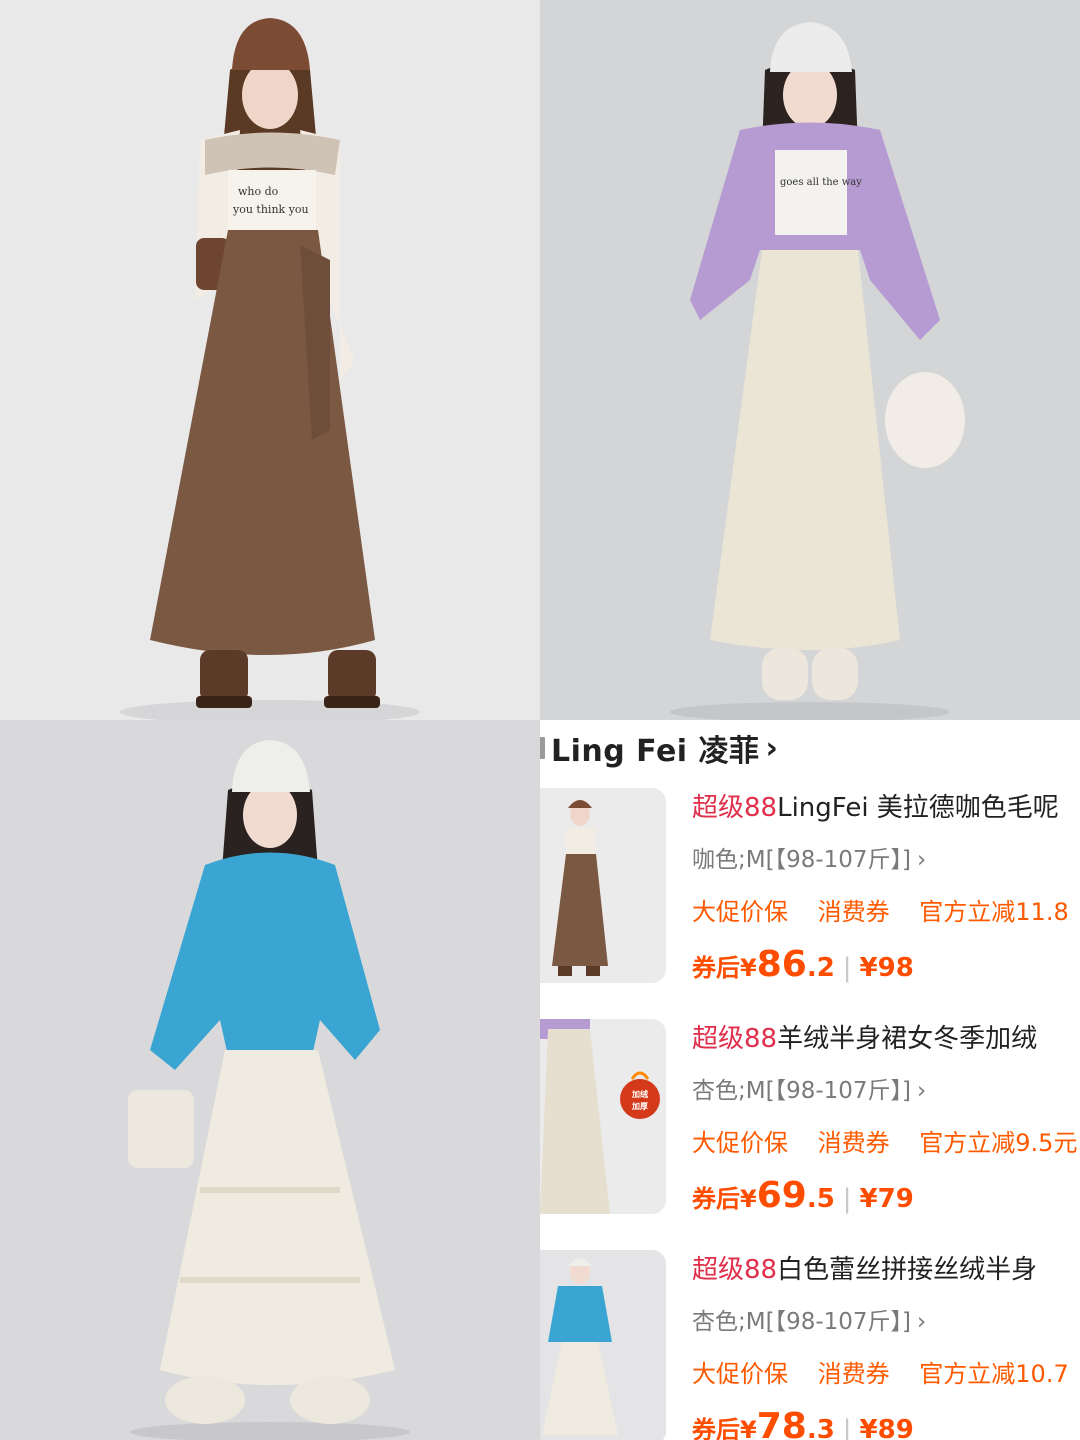 The image size is (1080, 1440). Describe the element at coordinates (820, 968) in the screenshot. I see `price-decimal: .2` at that location.